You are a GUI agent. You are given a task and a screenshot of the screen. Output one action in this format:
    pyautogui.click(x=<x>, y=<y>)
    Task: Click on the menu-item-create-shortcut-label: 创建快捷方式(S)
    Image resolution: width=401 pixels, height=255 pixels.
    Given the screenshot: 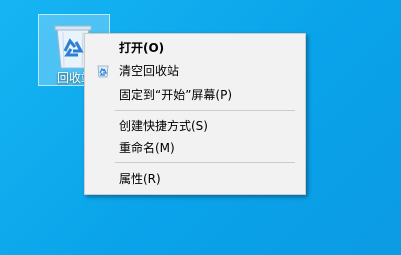 What is the action you would take?
    pyautogui.click(x=163, y=126)
    